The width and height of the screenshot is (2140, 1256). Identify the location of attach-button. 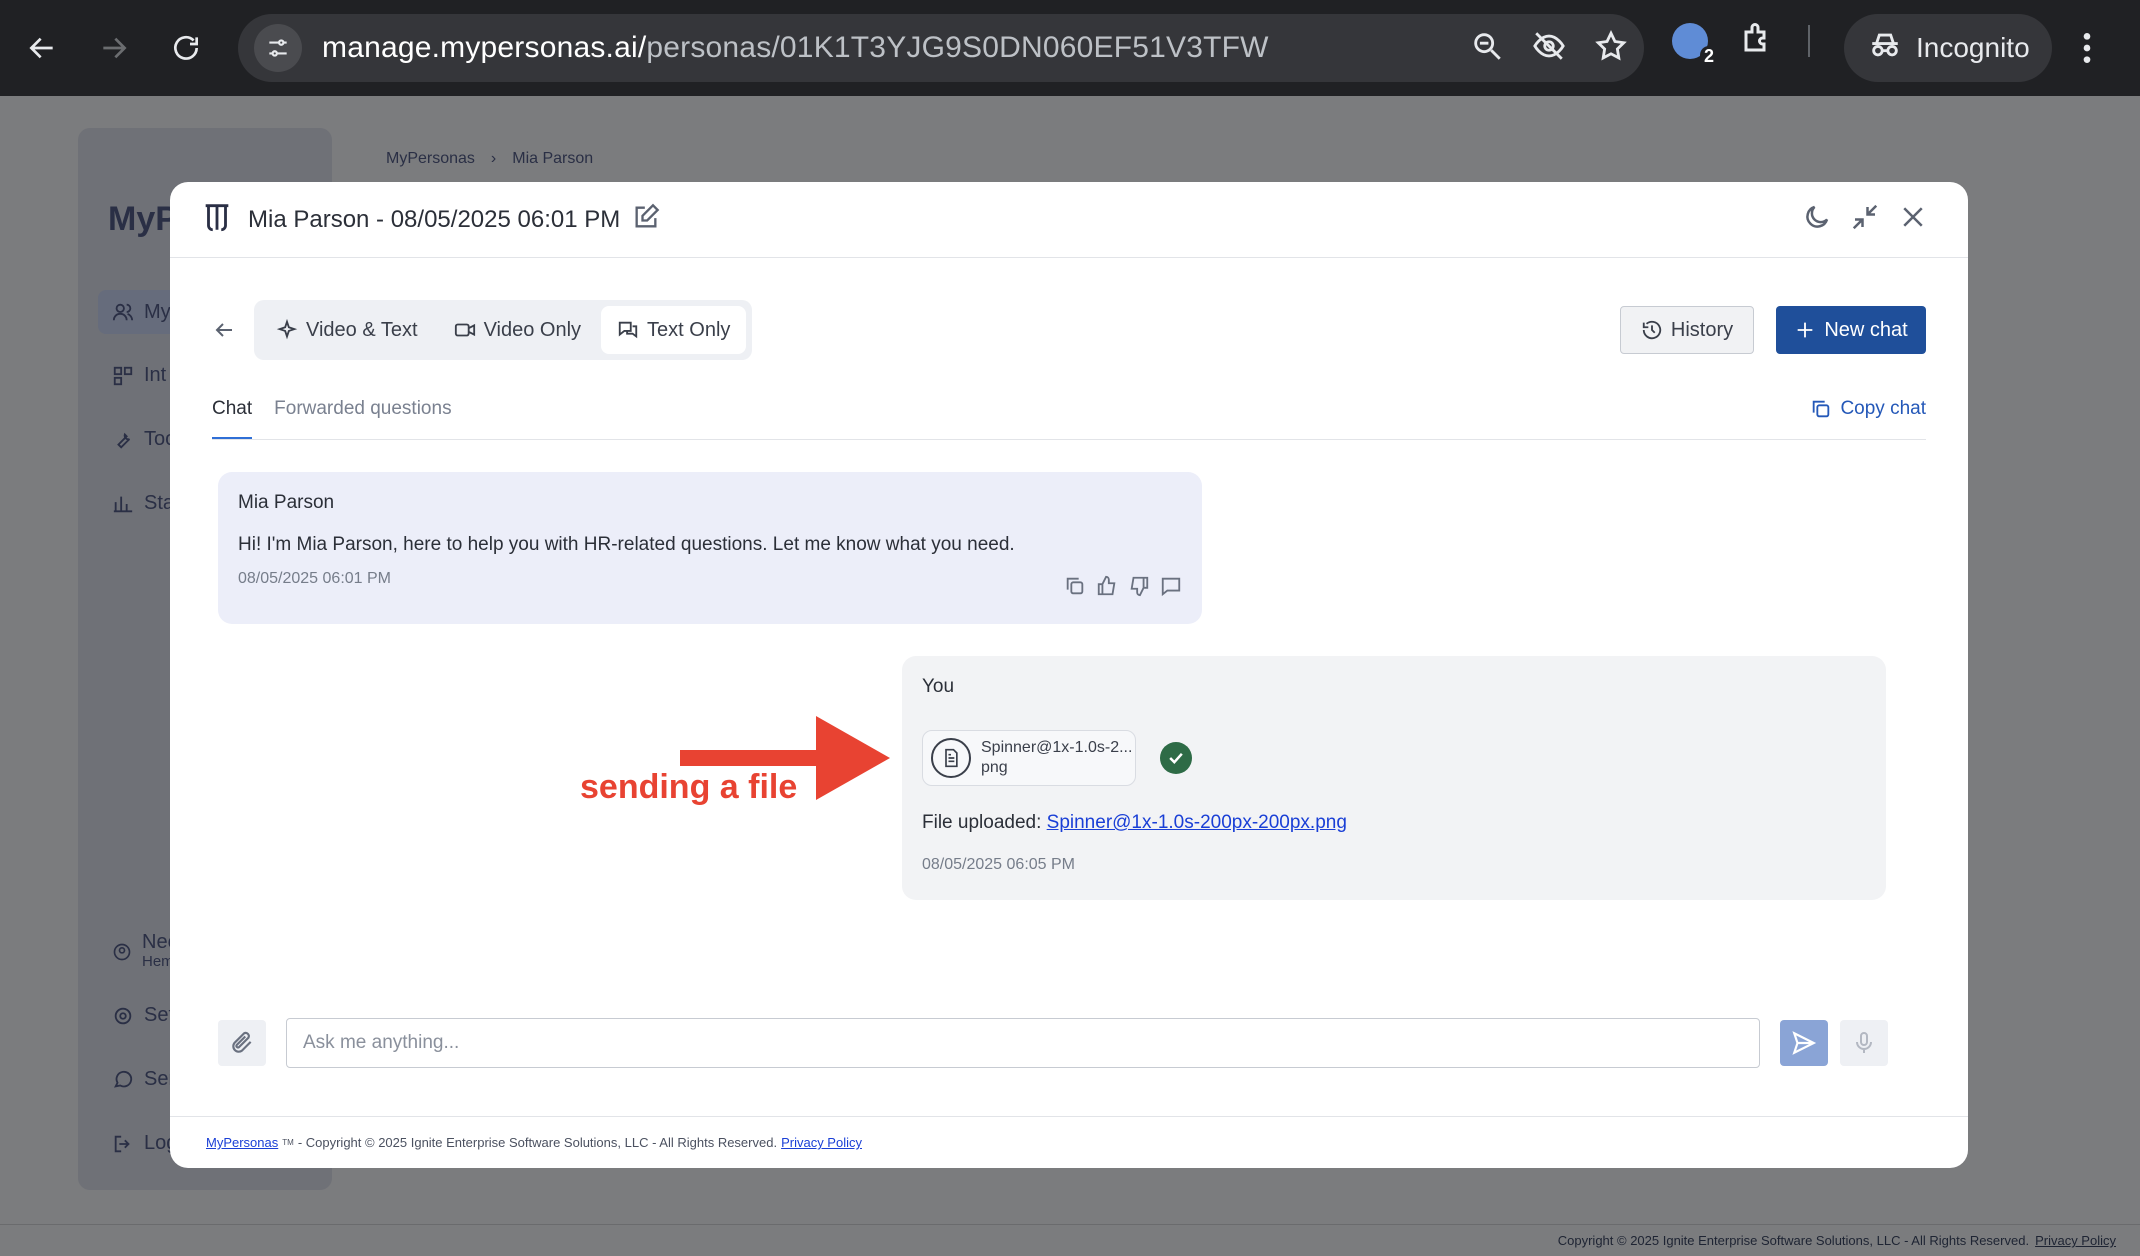
(242, 1043).